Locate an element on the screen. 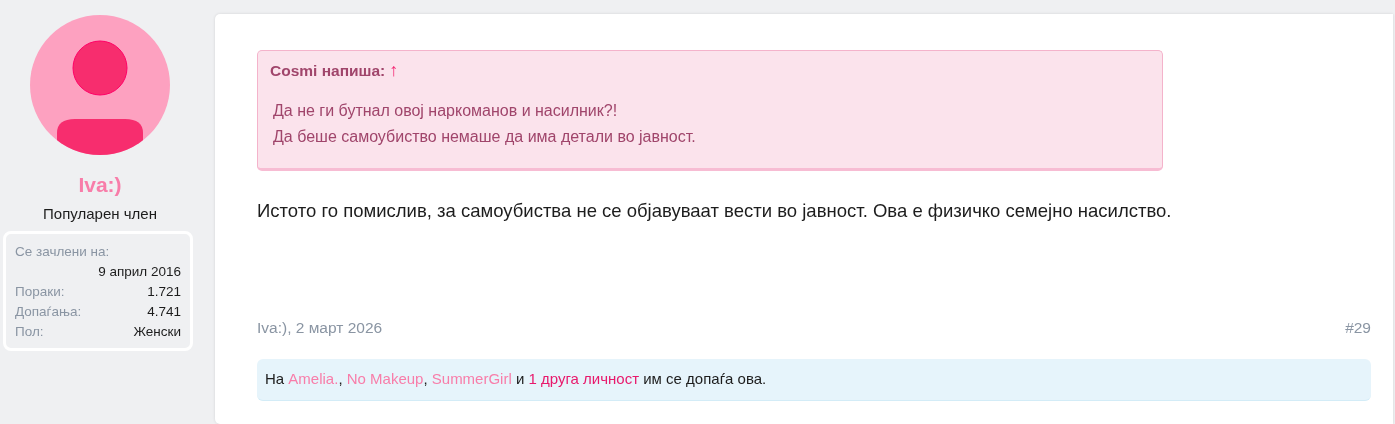  others-link: 1 друга личност is located at coordinates (584, 378).